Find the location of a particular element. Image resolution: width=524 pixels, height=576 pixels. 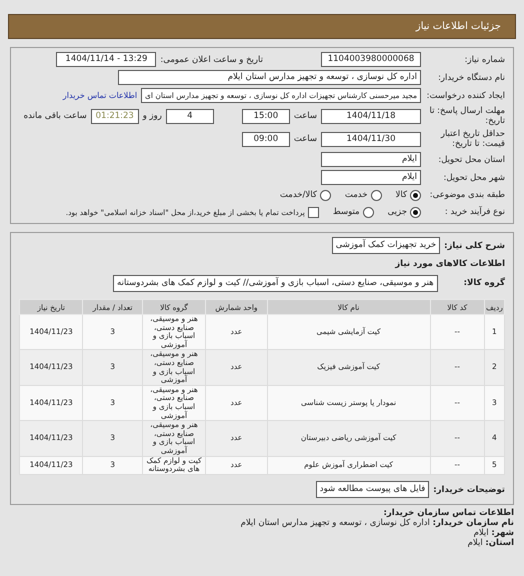

deadline-time-field: 15:00 is located at coordinates (266, 116).